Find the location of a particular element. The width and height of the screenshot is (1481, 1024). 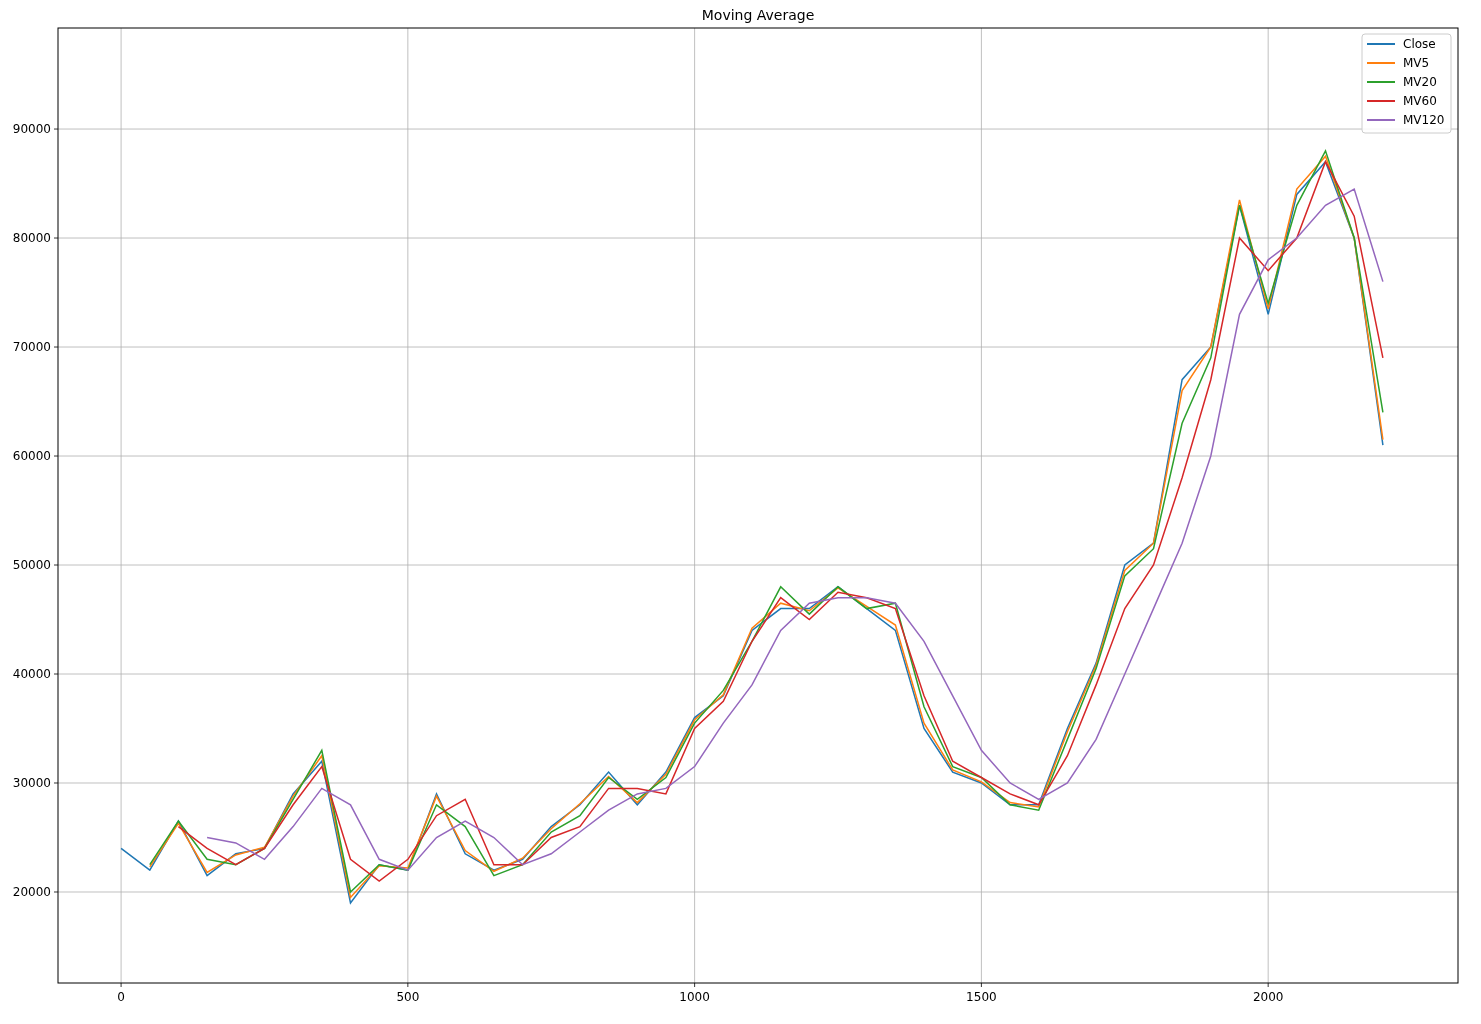

tick-label: 80000 is located at coordinates (31, 238).